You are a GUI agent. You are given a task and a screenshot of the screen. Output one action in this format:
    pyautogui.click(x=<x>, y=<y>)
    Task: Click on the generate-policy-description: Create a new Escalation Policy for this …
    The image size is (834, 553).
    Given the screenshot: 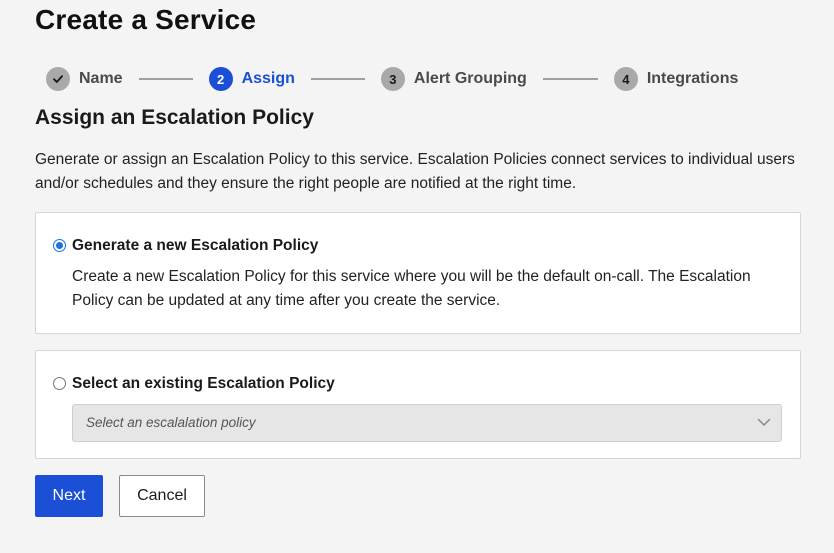 What is the action you would take?
    pyautogui.click(x=411, y=288)
    